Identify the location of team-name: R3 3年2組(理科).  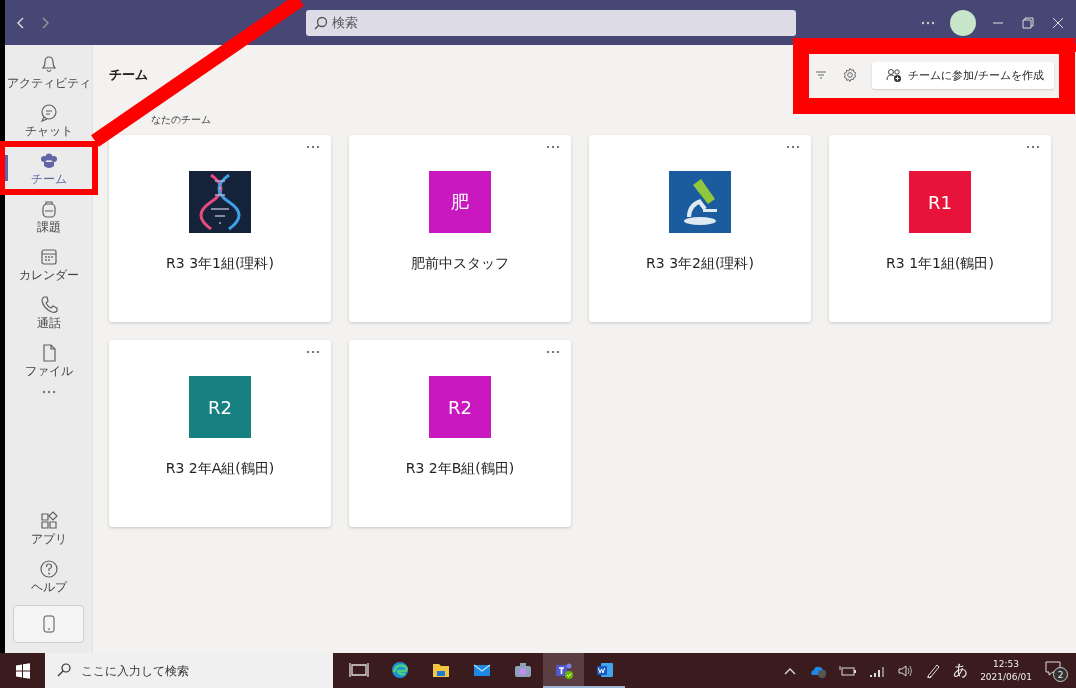
(700, 264).